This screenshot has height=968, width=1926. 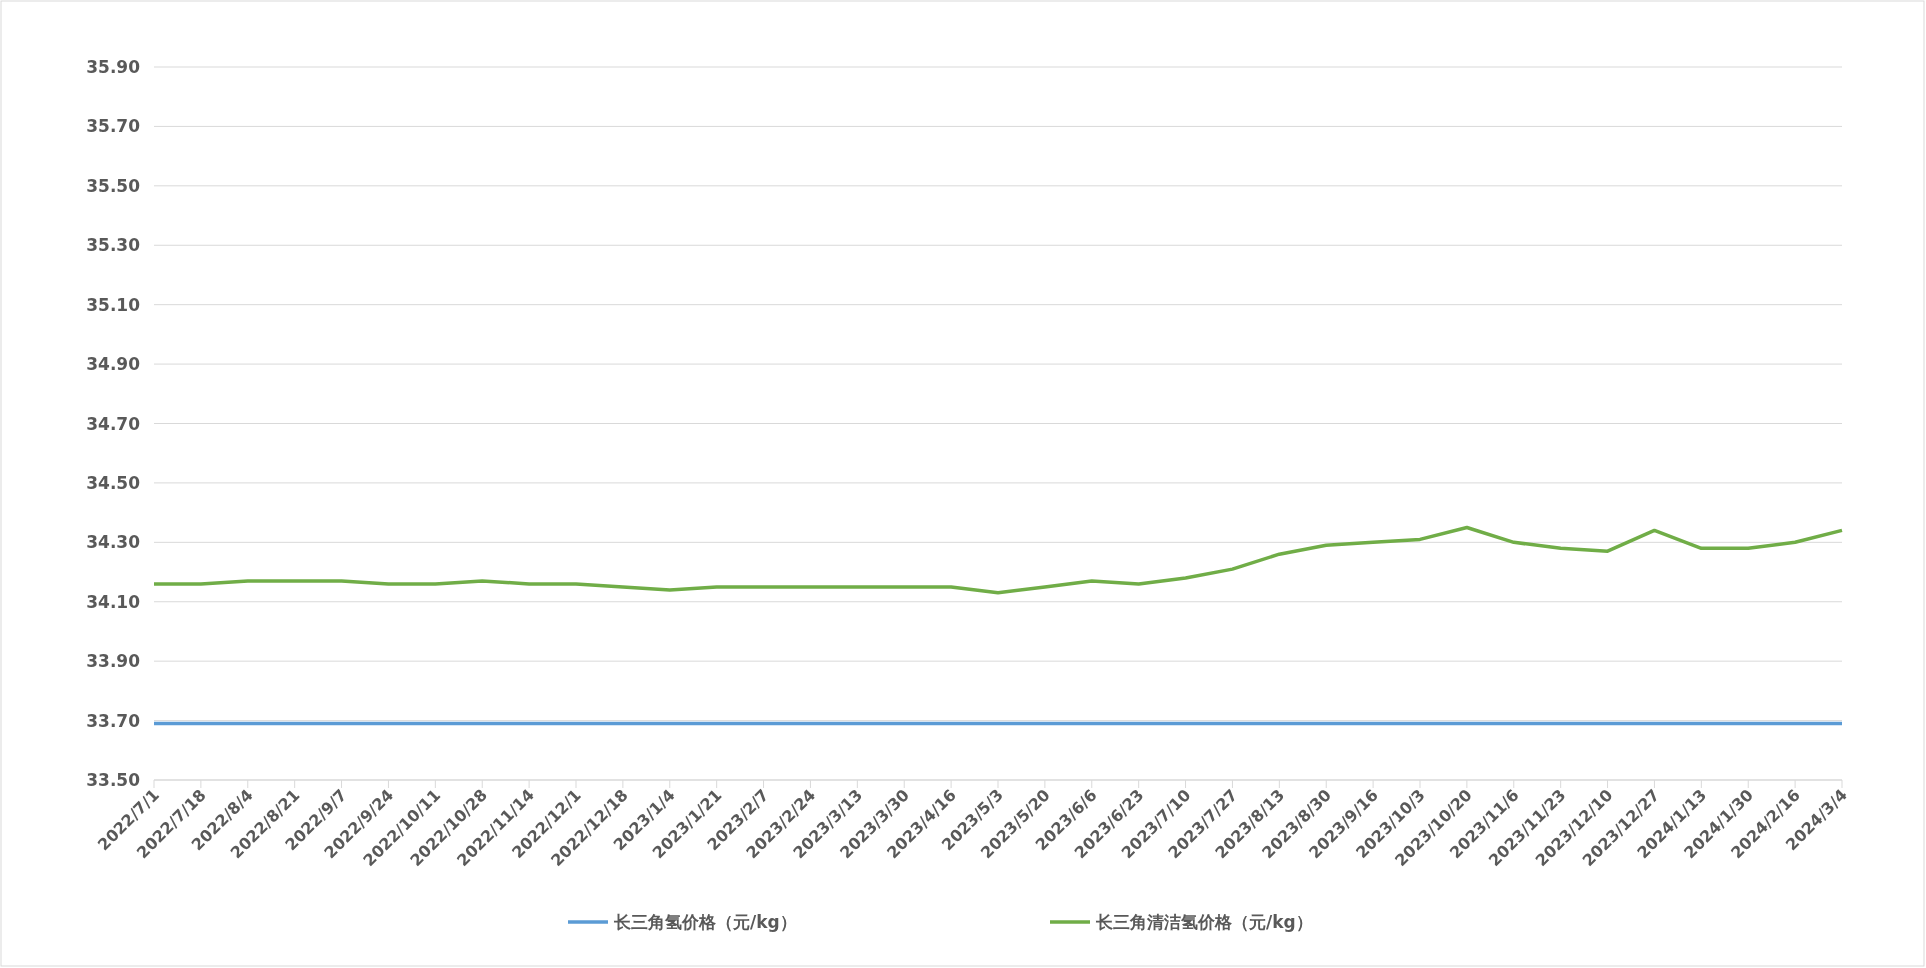 I want to click on legend-label: 长三角氢价格（元/kg）, so click(x=705, y=922).